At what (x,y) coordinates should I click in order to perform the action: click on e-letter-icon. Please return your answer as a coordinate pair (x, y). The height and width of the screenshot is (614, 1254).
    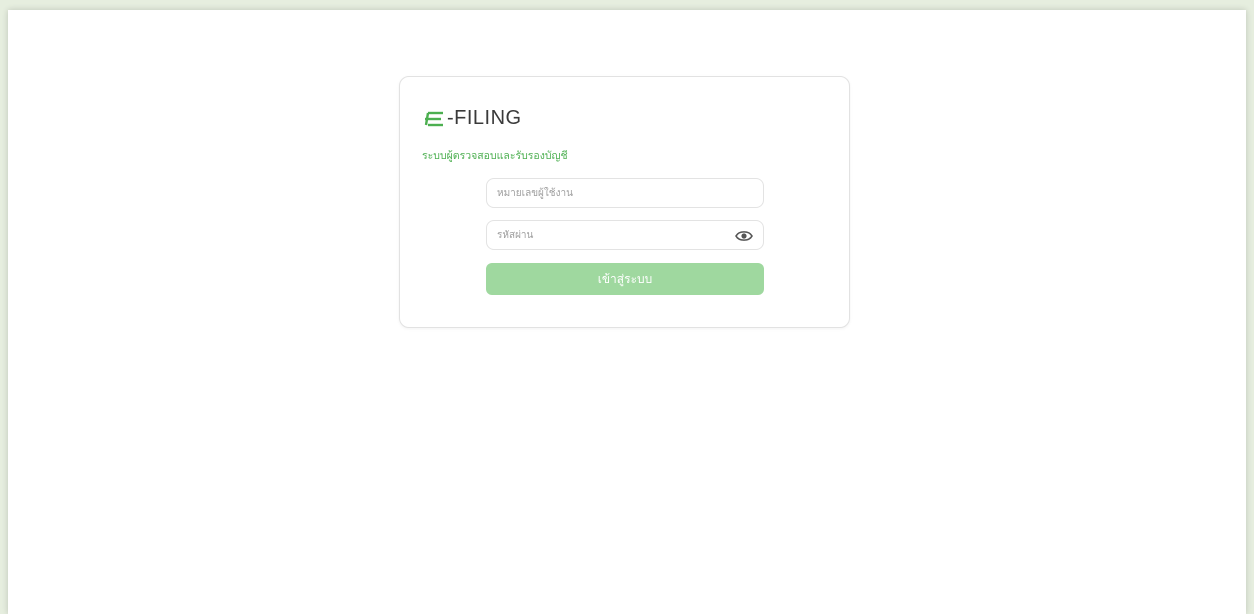
    Looking at the image, I should click on (433, 118).